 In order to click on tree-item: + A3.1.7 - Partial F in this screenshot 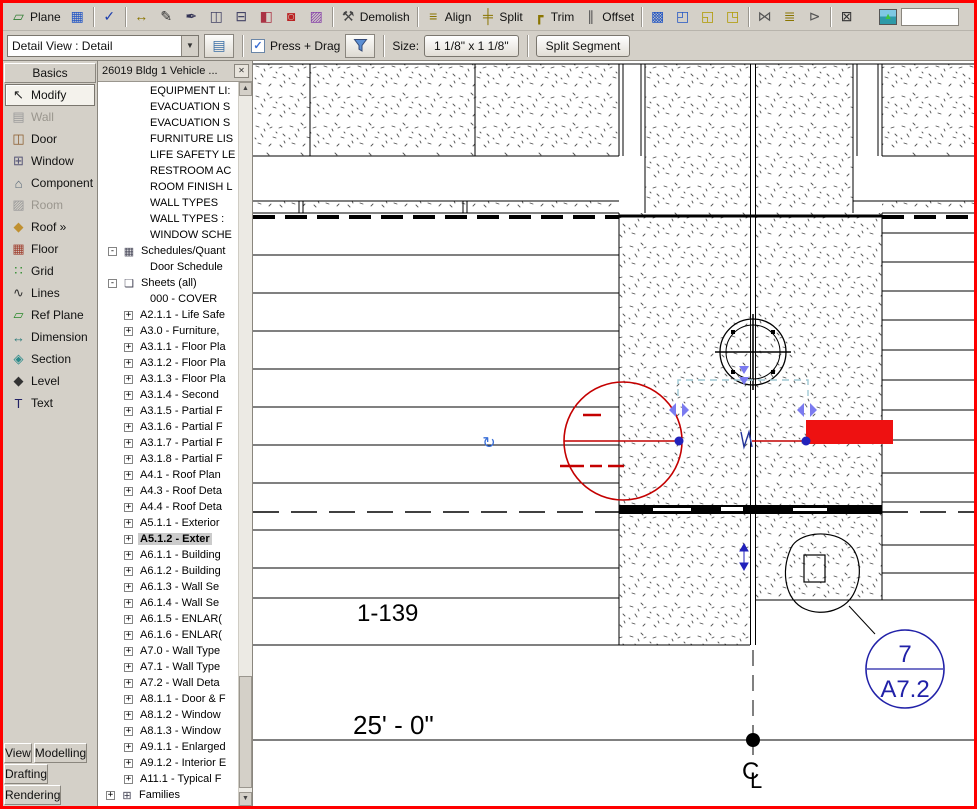, I will do `click(168, 443)`.